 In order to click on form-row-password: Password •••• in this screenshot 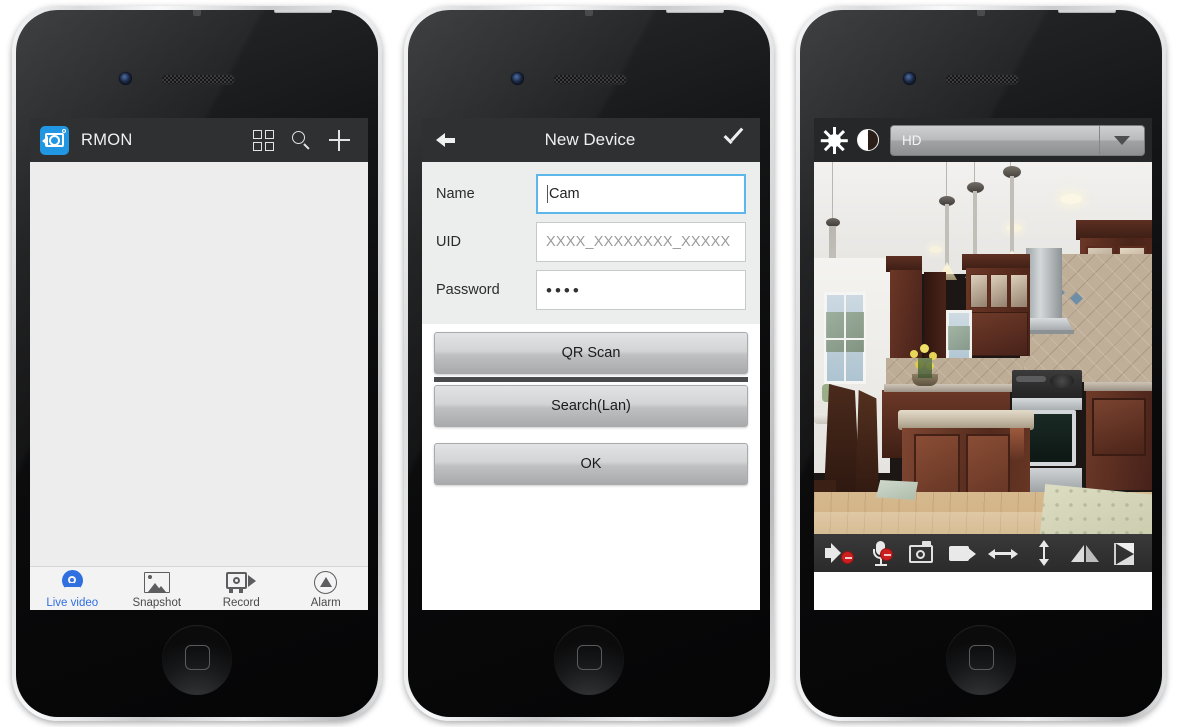, I will do `click(591, 290)`.